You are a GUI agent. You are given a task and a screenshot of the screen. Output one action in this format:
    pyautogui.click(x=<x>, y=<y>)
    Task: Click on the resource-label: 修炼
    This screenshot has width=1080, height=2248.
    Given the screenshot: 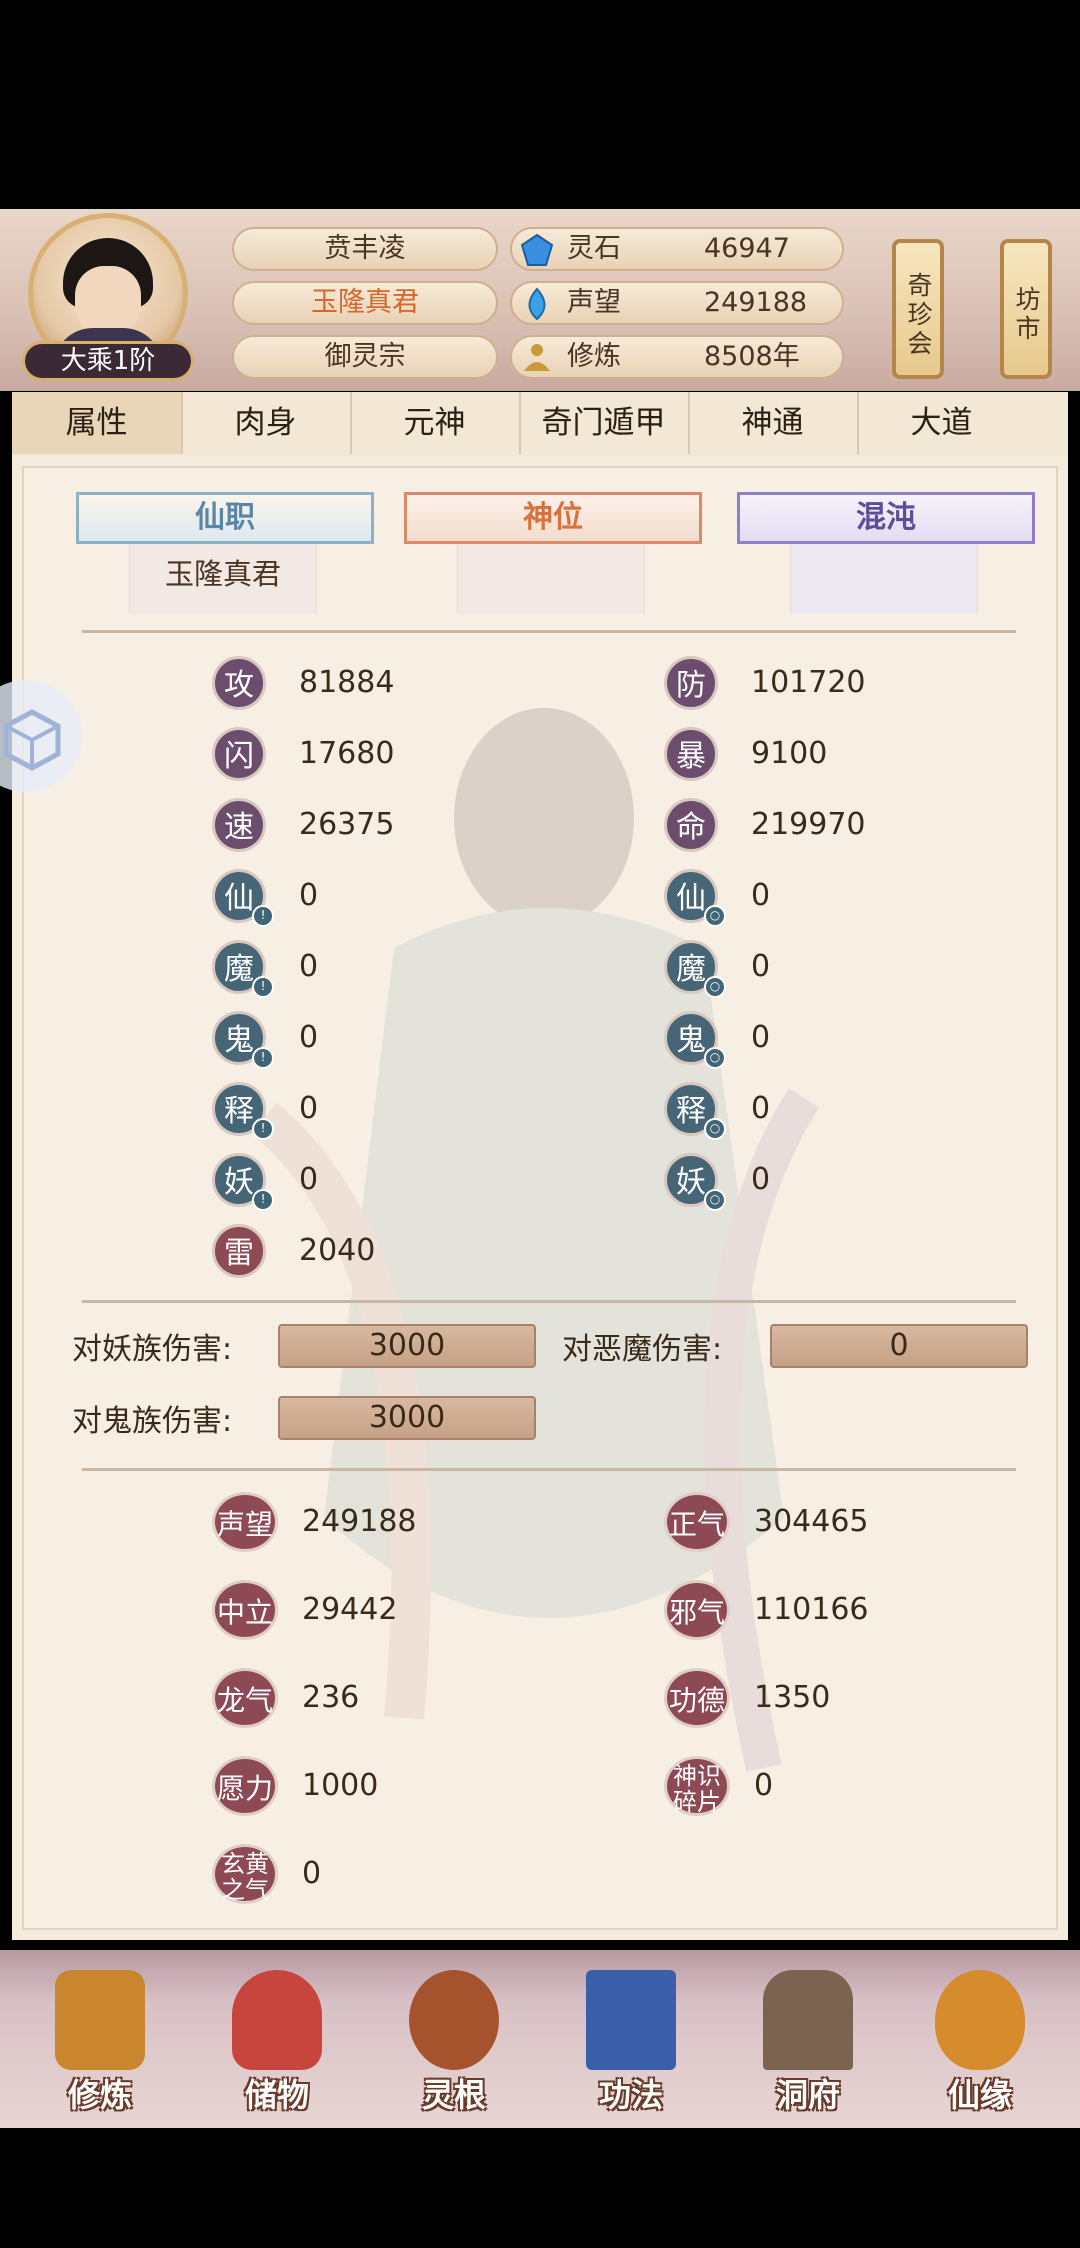 What is the action you would take?
    pyautogui.click(x=594, y=356)
    